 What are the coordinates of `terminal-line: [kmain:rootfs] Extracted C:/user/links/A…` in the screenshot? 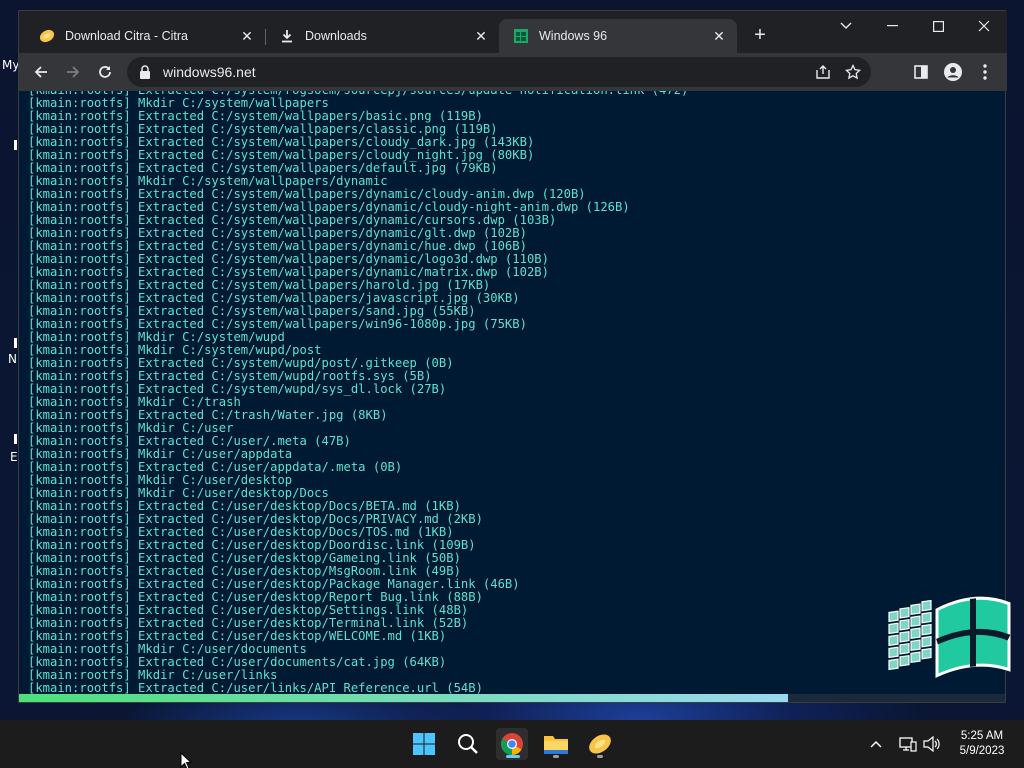 It's located at (255, 688).